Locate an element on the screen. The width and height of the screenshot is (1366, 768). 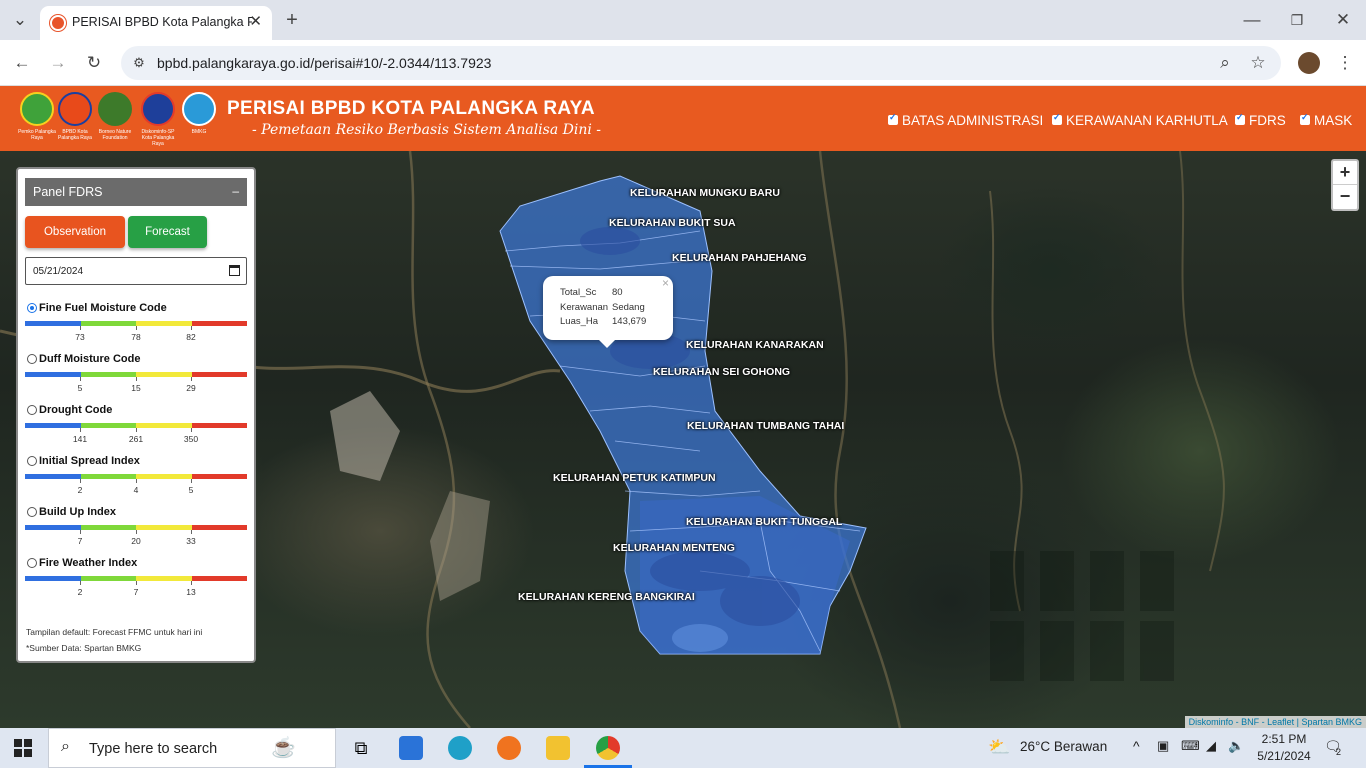
language-icon: ⌨ is located at coordinates (1190, 746).